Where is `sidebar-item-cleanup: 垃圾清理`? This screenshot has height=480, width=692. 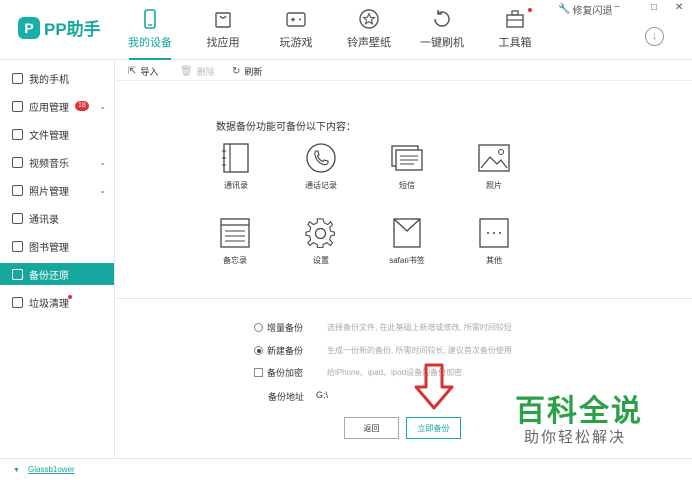
sidebar-item-cleanup: 垃圾清理 is located at coordinates (57, 302).